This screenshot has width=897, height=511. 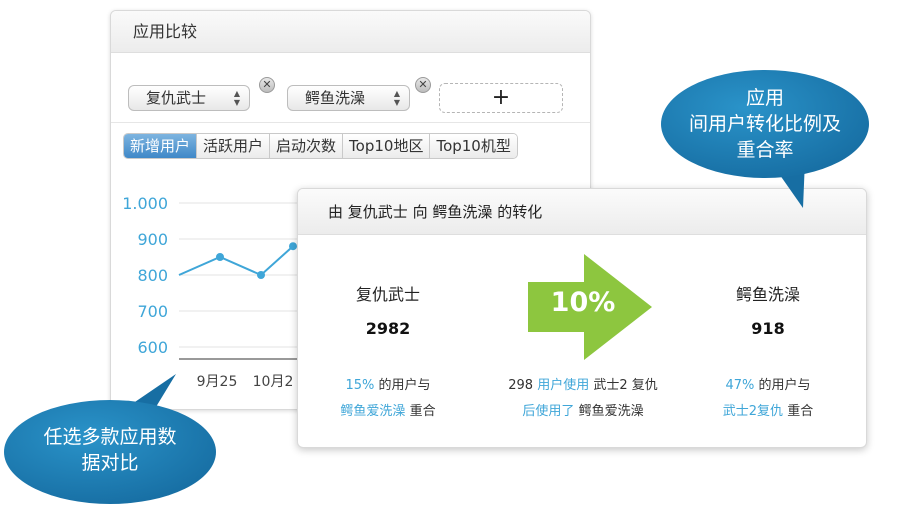 I want to click on plus-icon: +, so click(x=501, y=97).